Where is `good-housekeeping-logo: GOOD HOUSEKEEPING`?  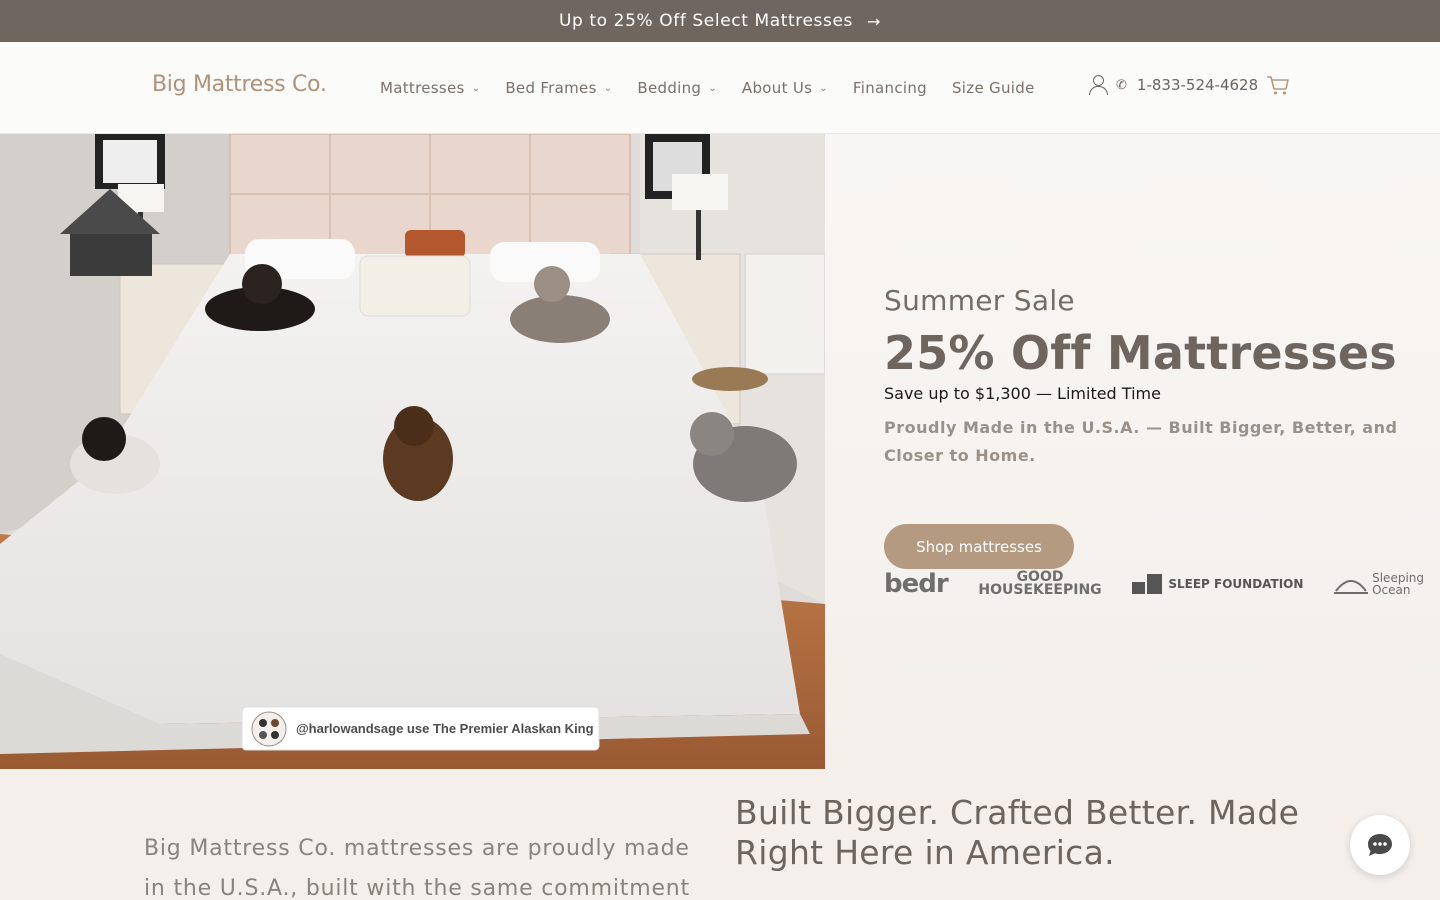 good-housekeeping-logo: GOOD HOUSEKEEPING is located at coordinates (1040, 583).